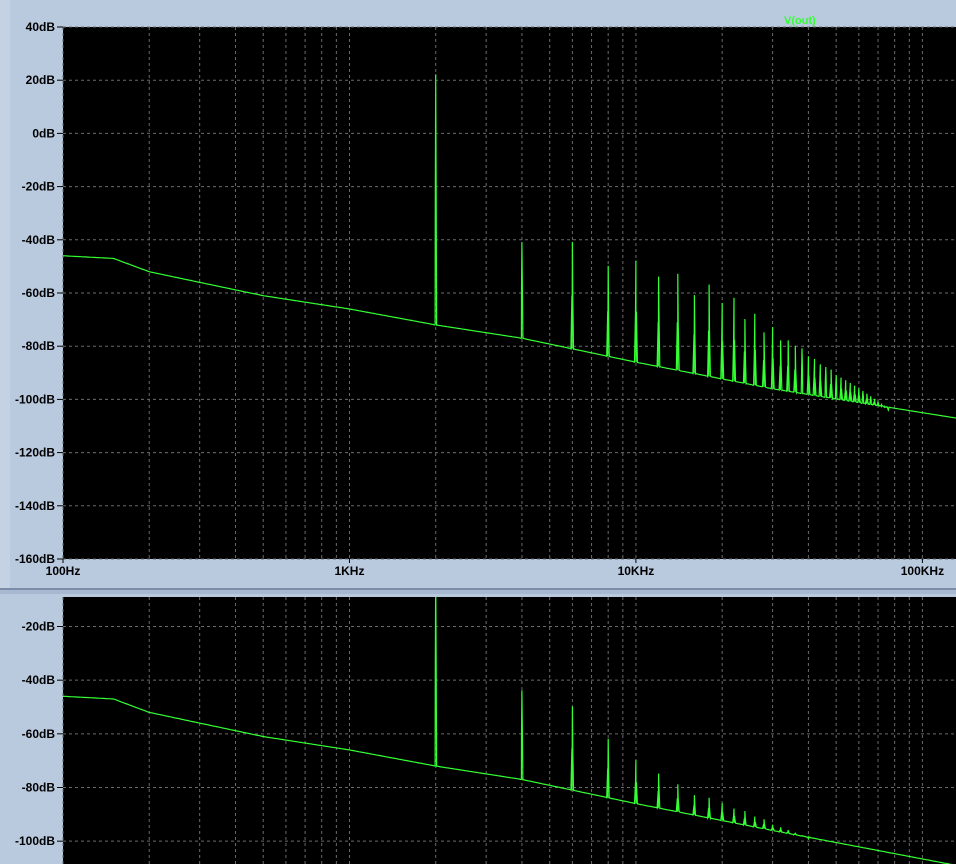 The width and height of the screenshot is (956, 864). What do you see at coordinates (800, 21) in the screenshot?
I see `trace-label: V(out)` at bounding box center [800, 21].